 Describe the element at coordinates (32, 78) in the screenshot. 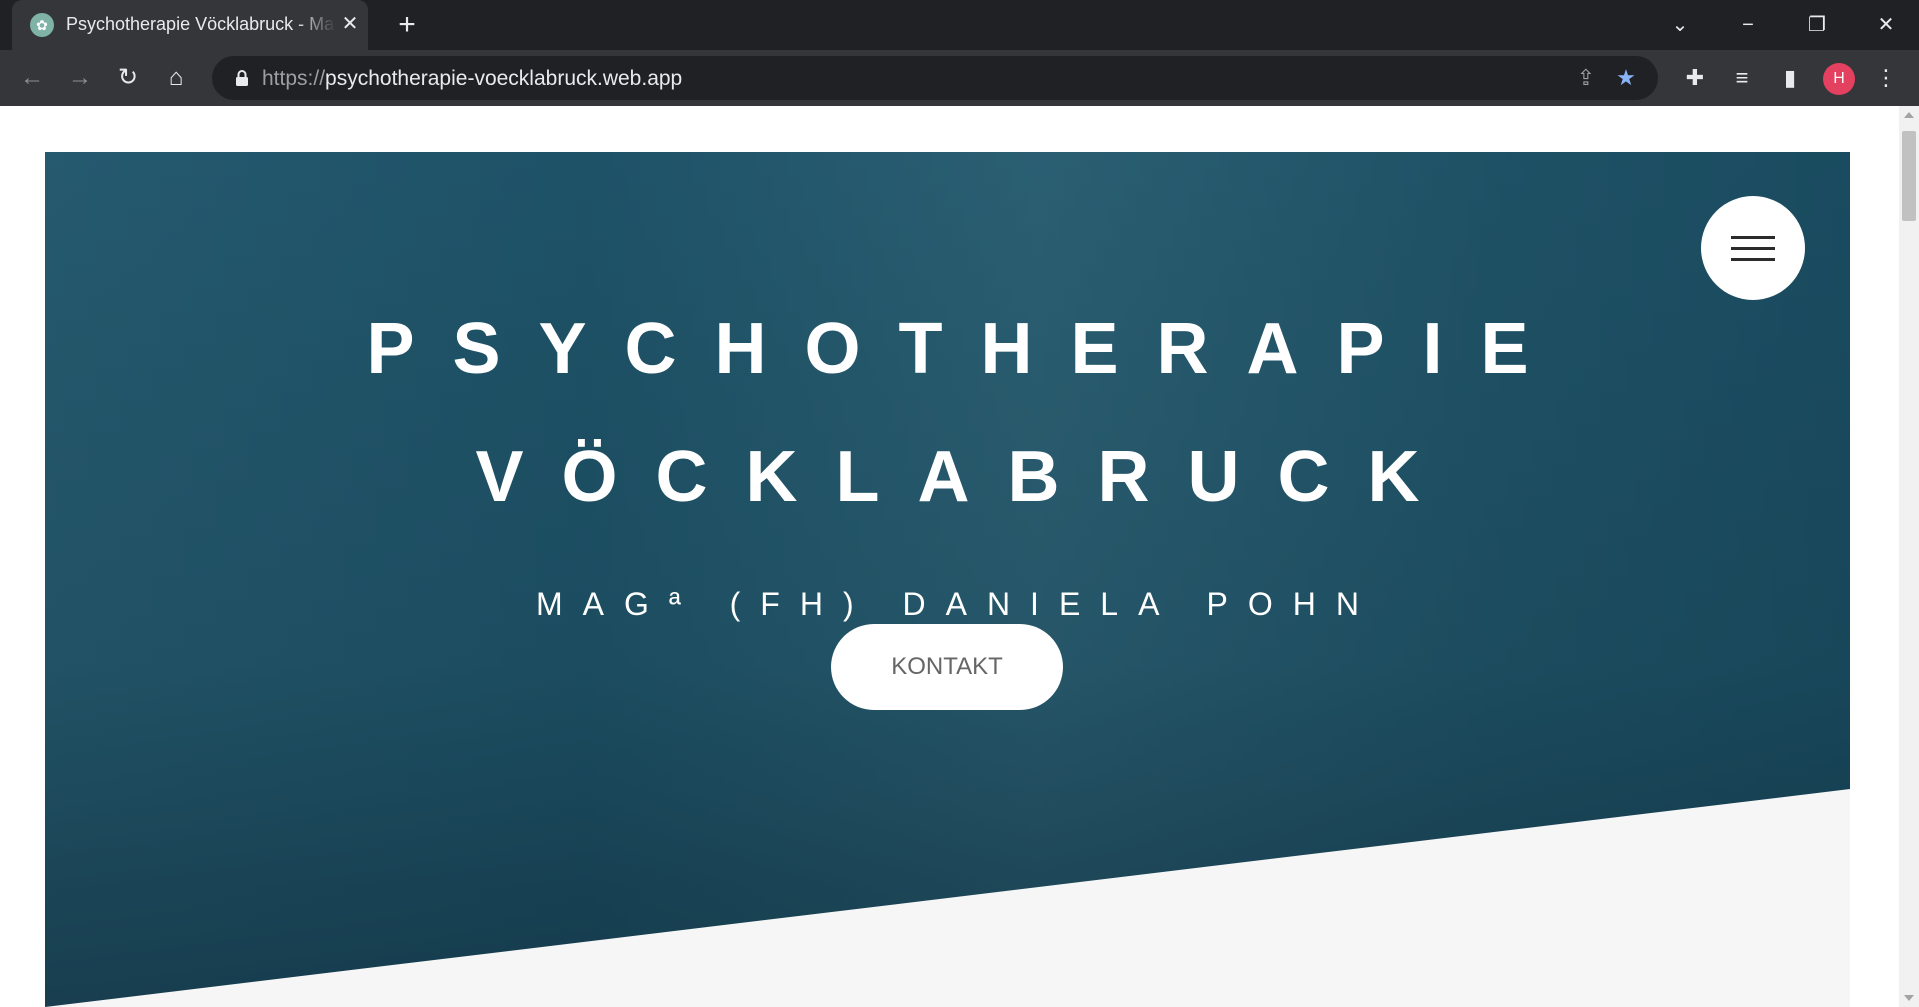

I see `back-arrow-icon: ←` at that location.